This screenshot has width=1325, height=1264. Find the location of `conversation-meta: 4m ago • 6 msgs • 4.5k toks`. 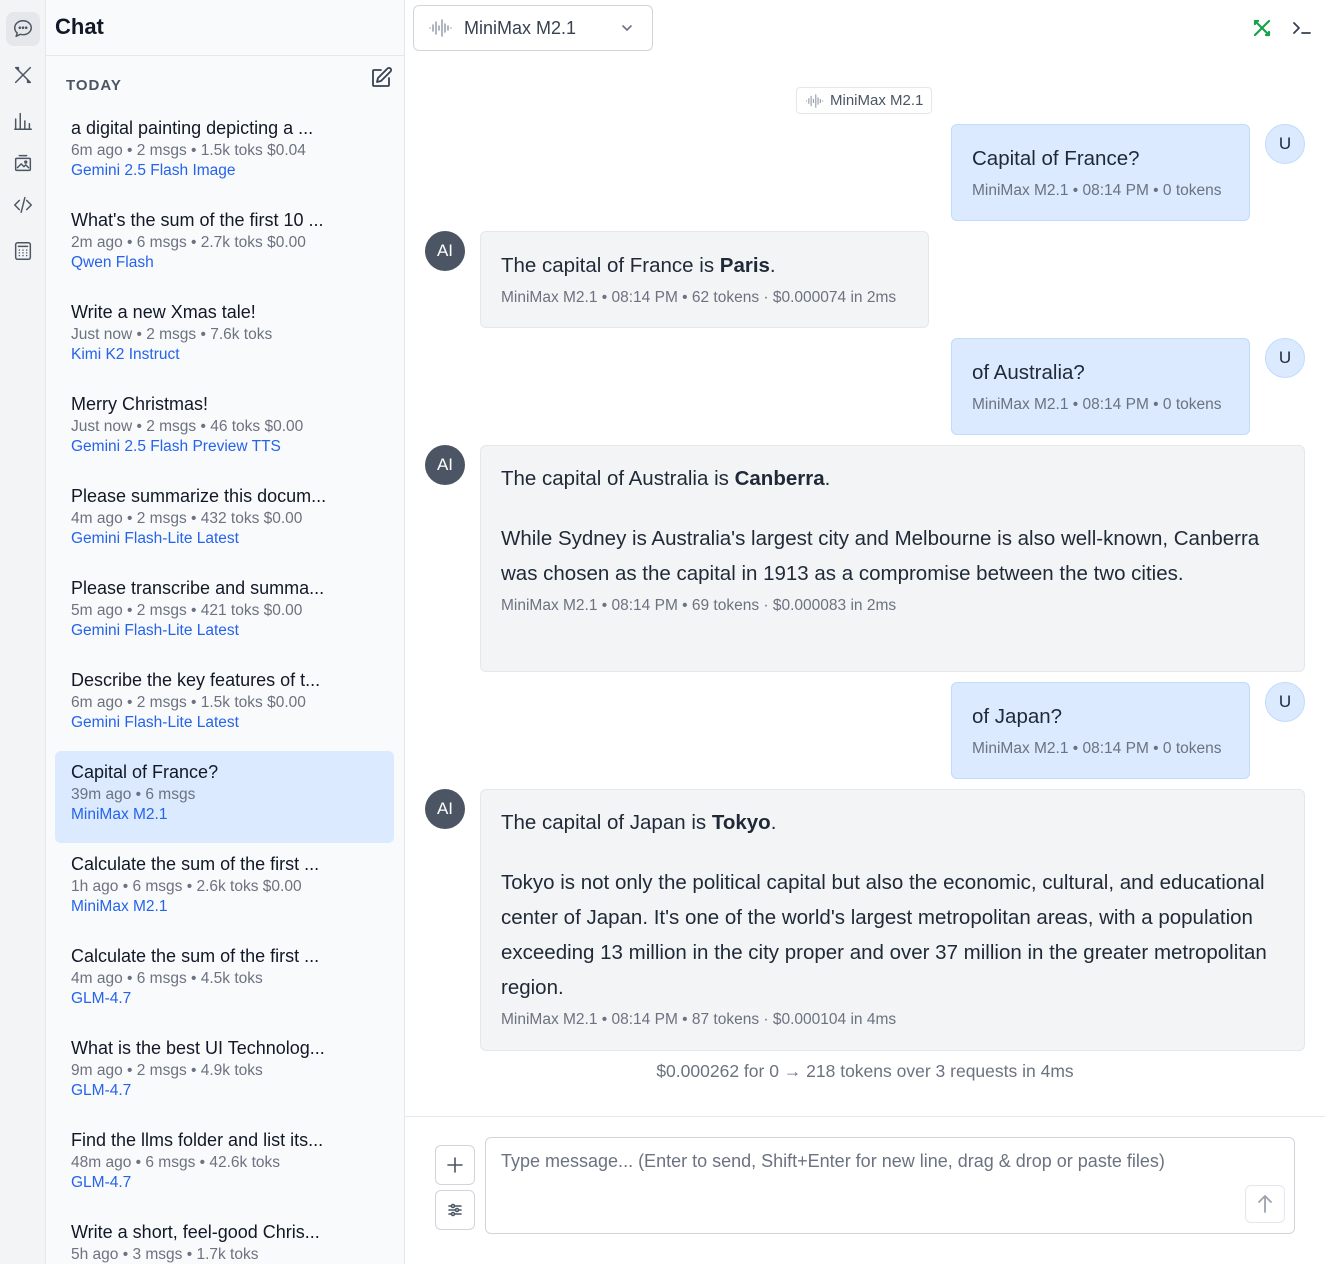

conversation-meta: 4m ago • 6 msgs • 4.5k toks is located at coordinates (167, 978).